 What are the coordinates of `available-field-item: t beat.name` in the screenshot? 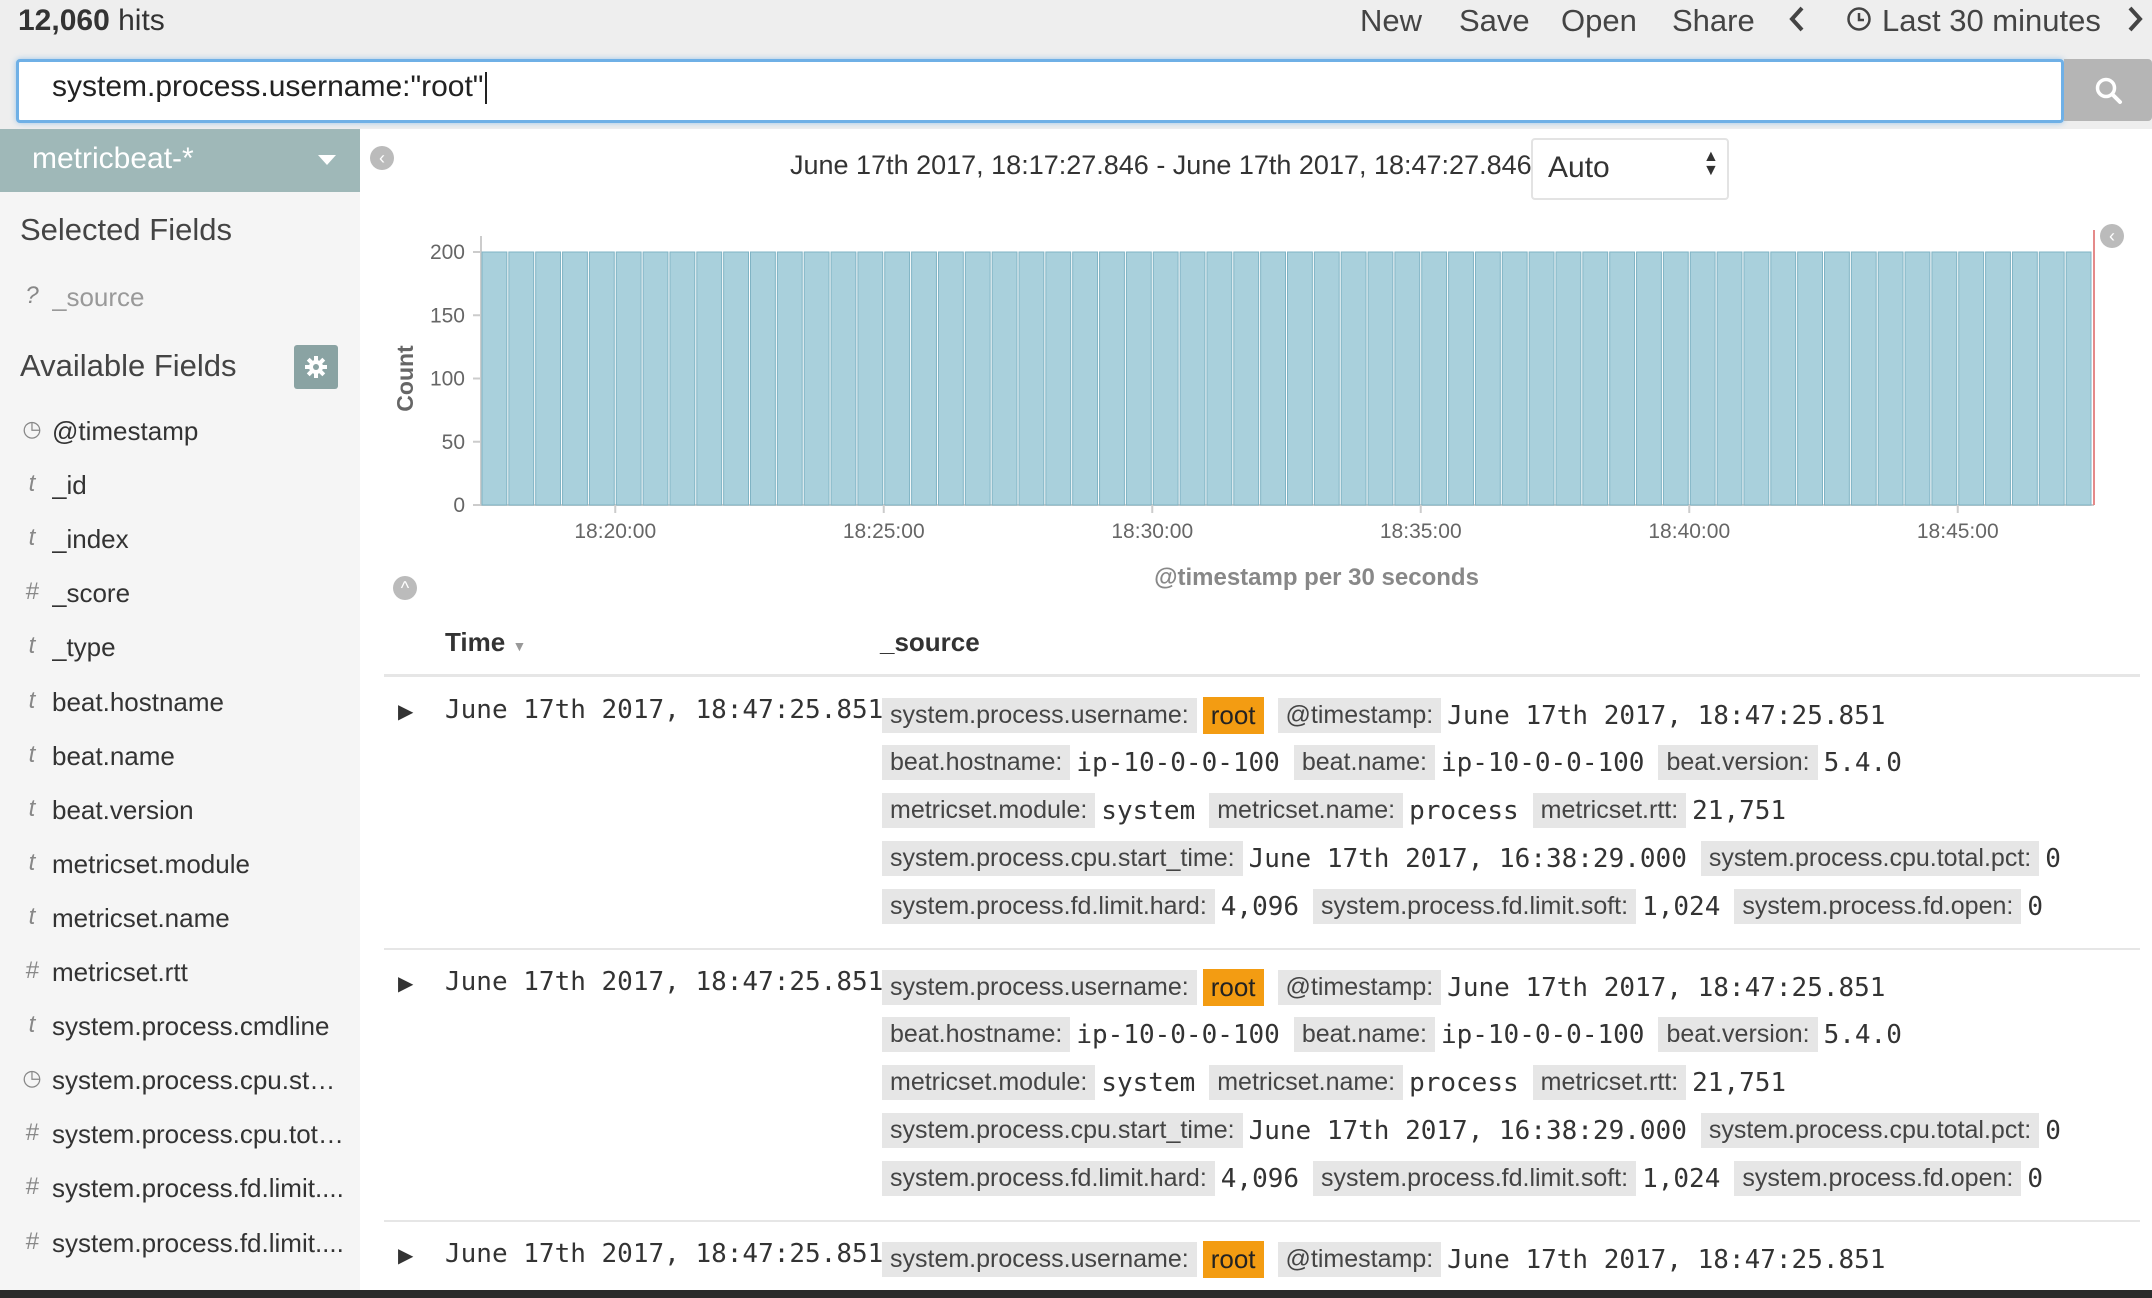 It's located at (175, 761).